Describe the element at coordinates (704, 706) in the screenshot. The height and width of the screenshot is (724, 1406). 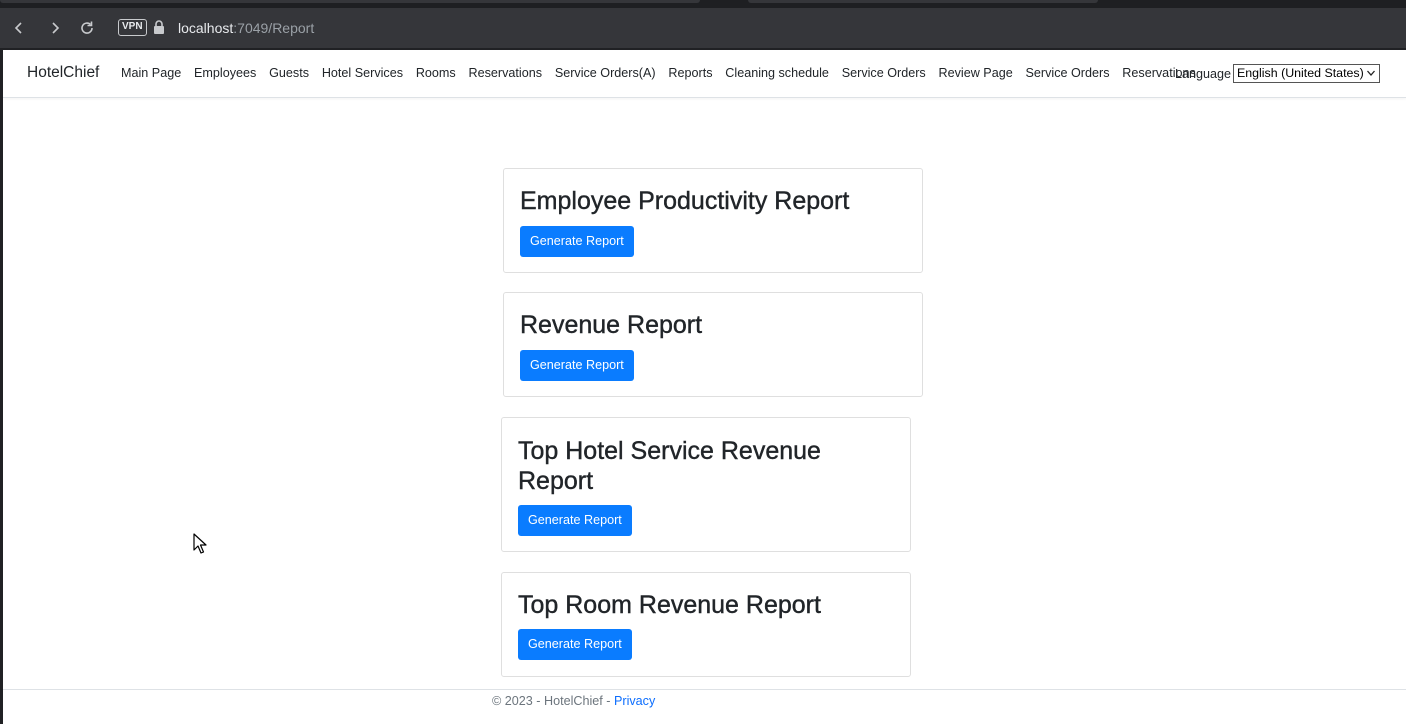
I see `page-footer: © 2023 - HotelChief - Privacy` at that location.